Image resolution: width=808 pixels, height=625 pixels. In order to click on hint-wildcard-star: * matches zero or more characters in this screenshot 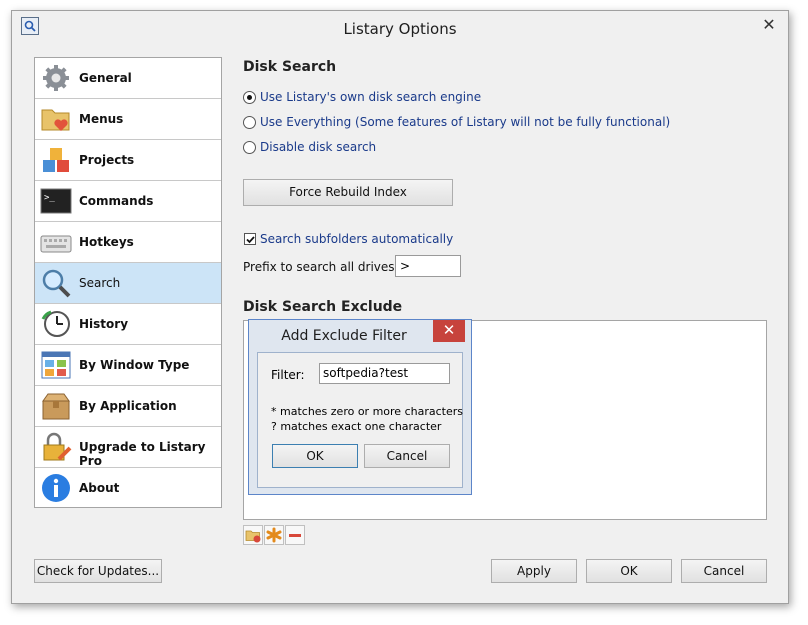, I will do `click(367, 411)`.